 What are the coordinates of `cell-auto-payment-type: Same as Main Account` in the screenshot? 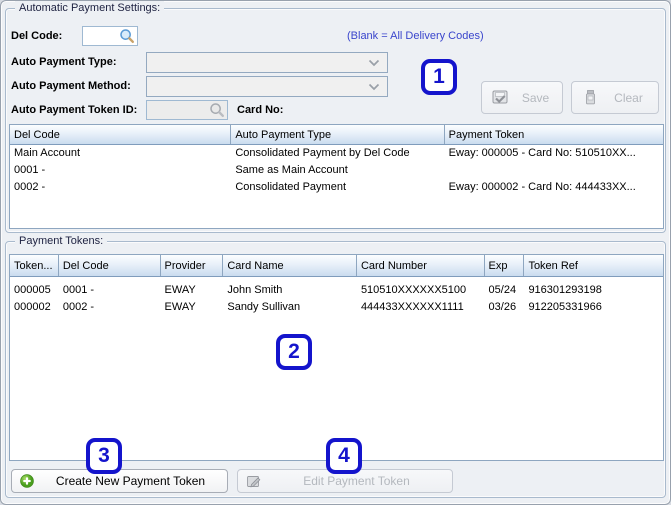 It's located at (291, 170).